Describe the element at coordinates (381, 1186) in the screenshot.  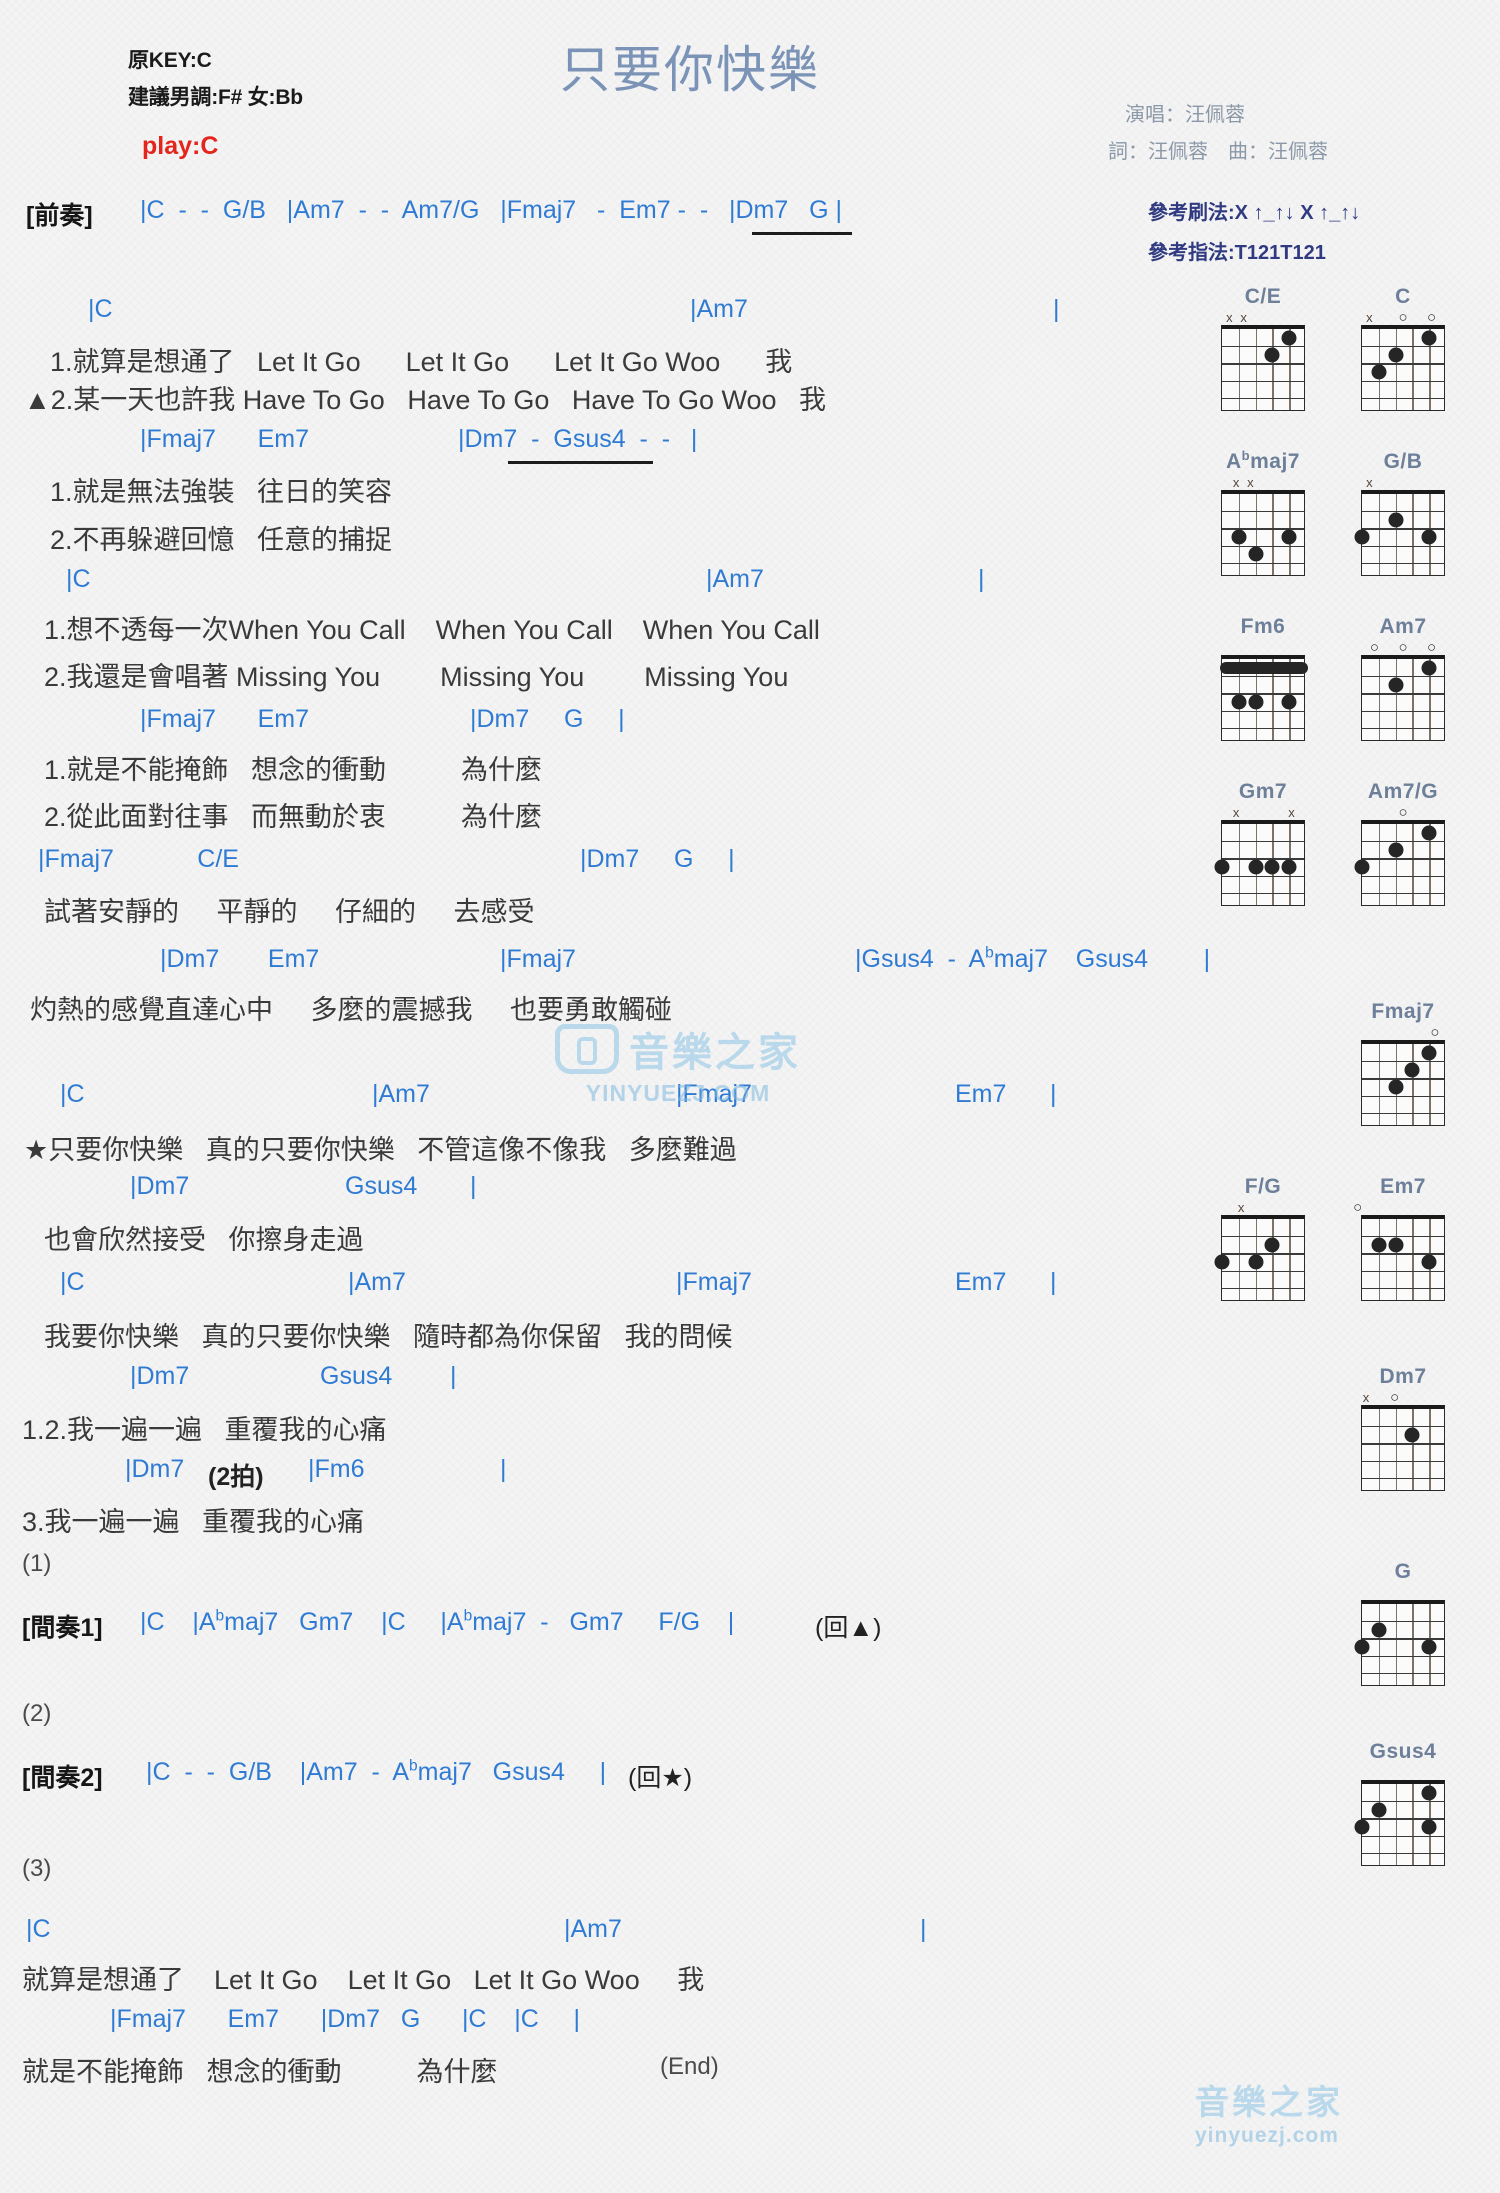
I see `chord-row-gsus4-3: Gsus4` at that location.